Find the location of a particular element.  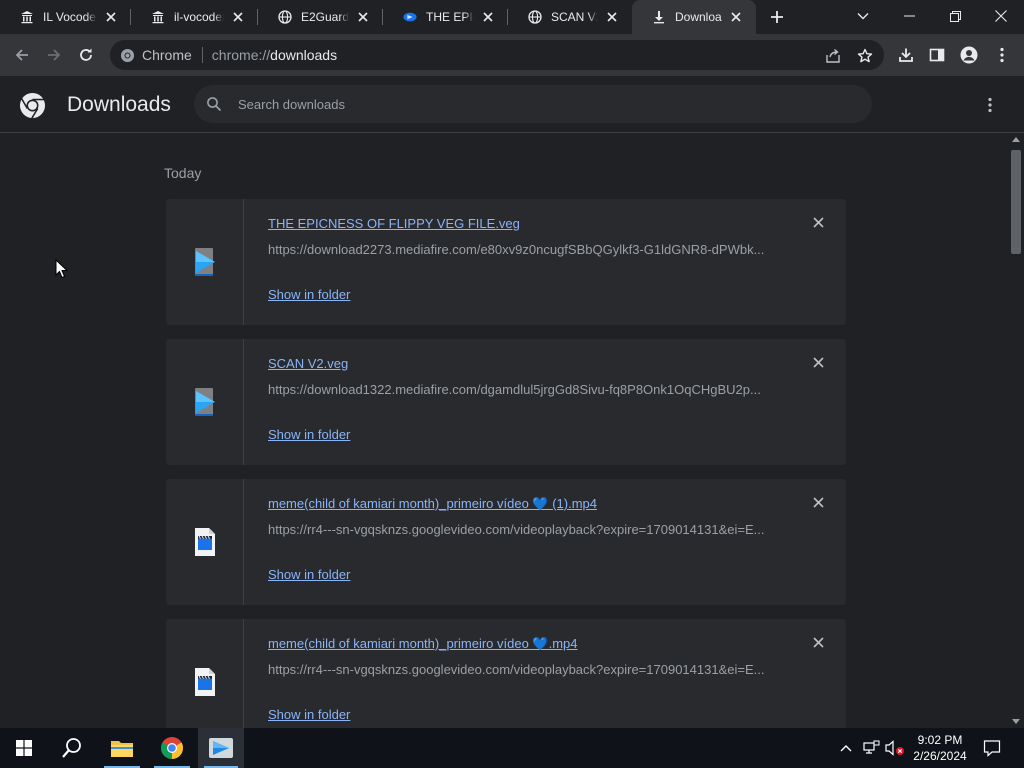

vegas-taskbar-button is located at coordinates (221, 748).